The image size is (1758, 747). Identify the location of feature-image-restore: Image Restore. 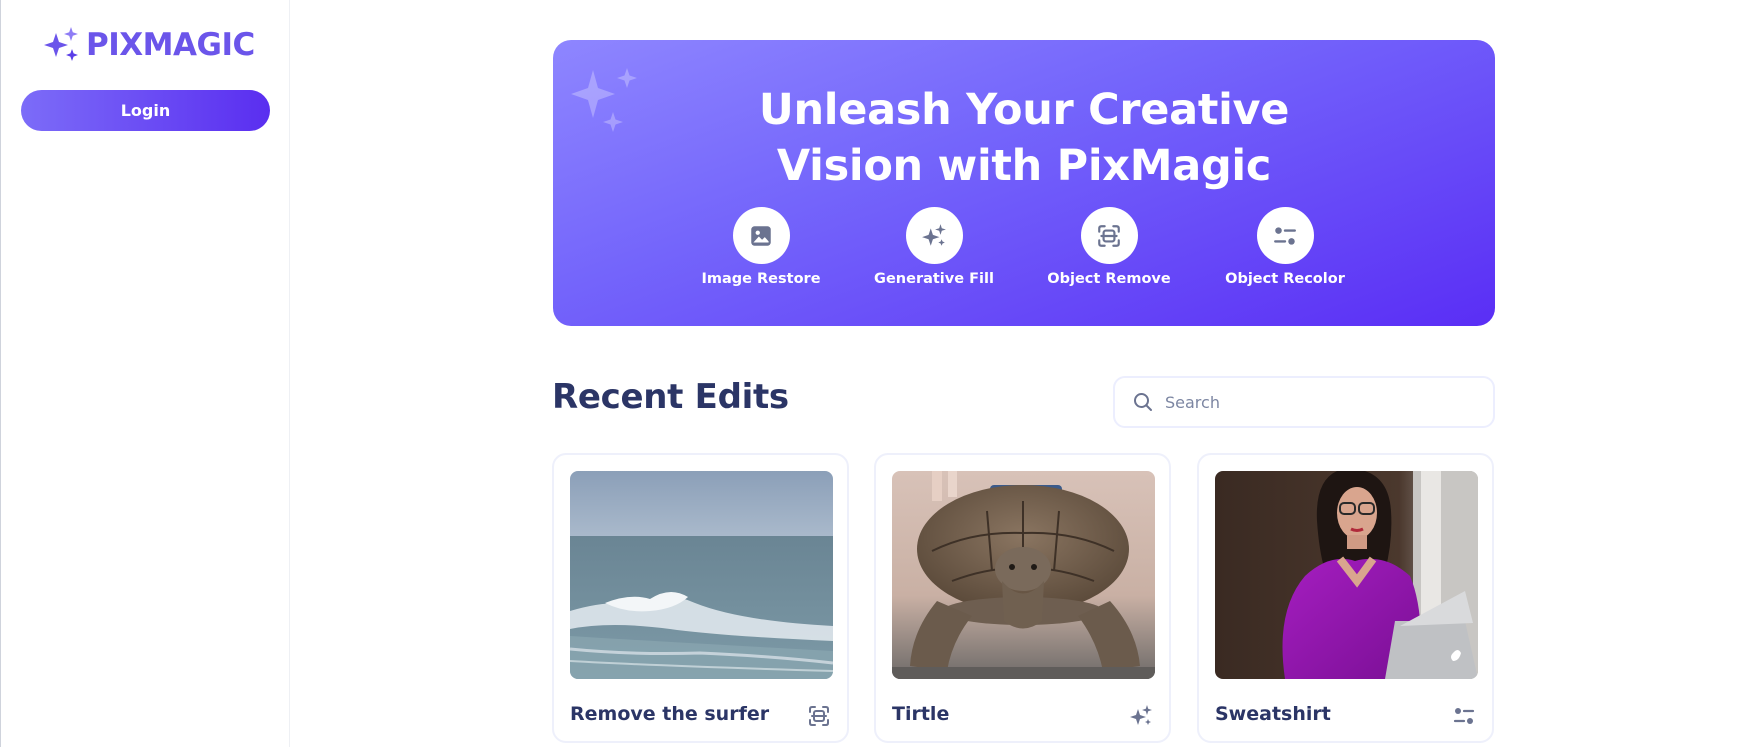
(761, 247).